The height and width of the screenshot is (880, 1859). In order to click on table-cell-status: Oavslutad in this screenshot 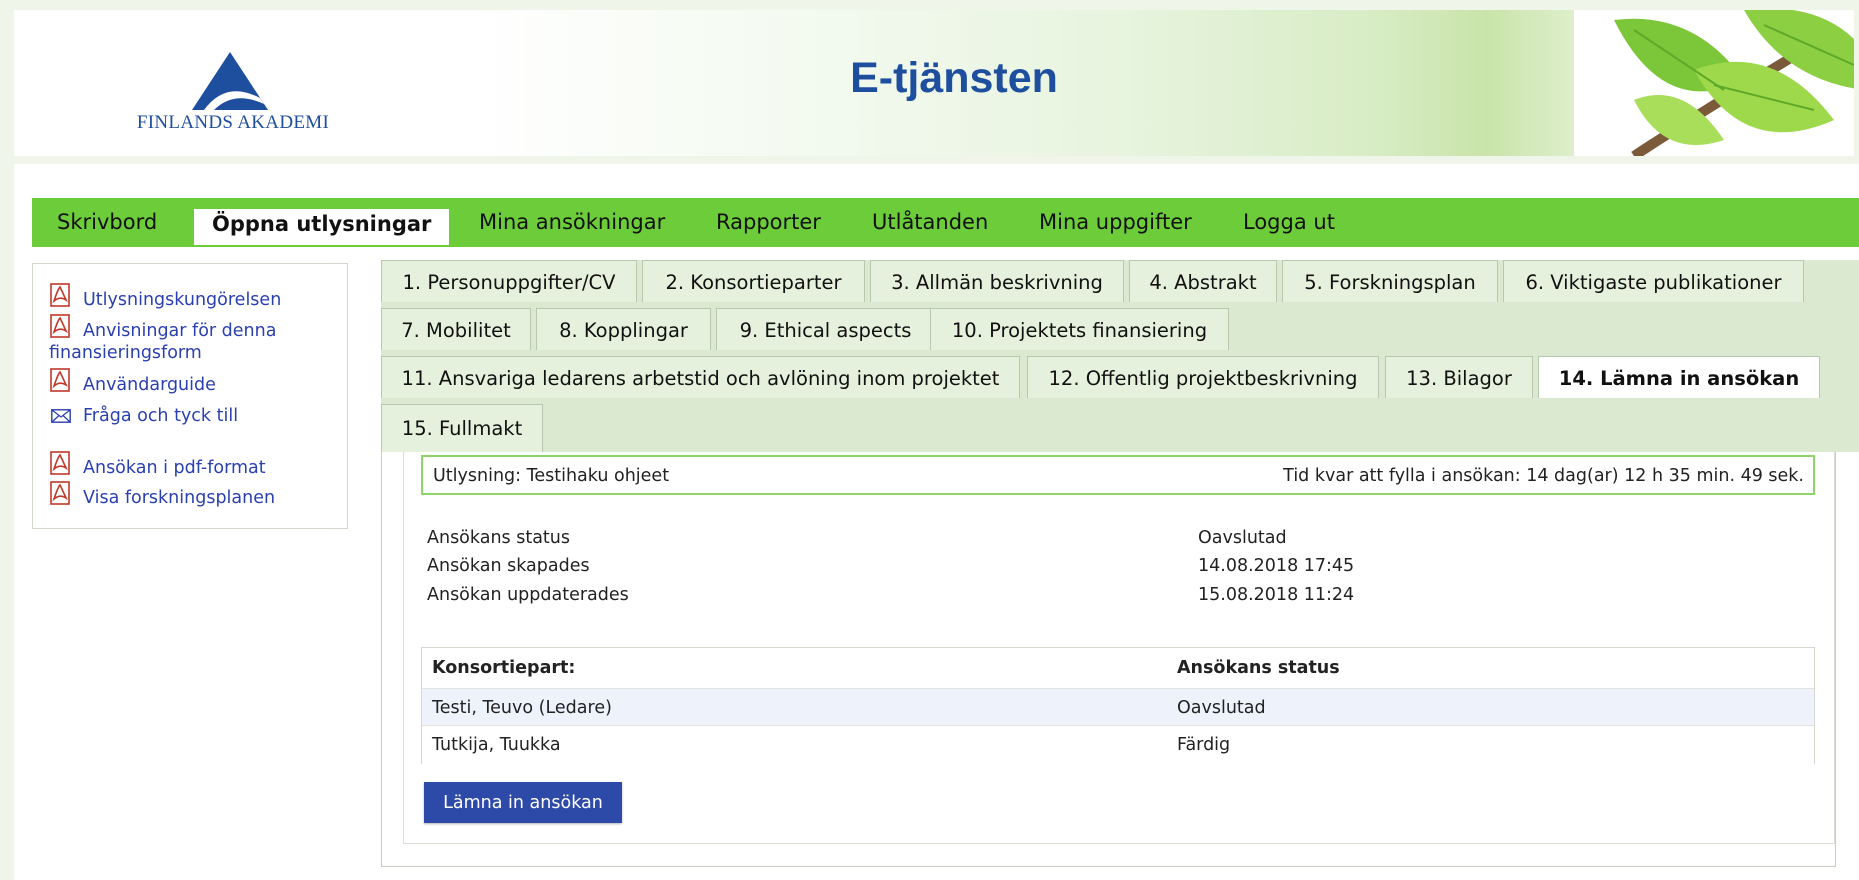, I will do `click(1221, 708)`.